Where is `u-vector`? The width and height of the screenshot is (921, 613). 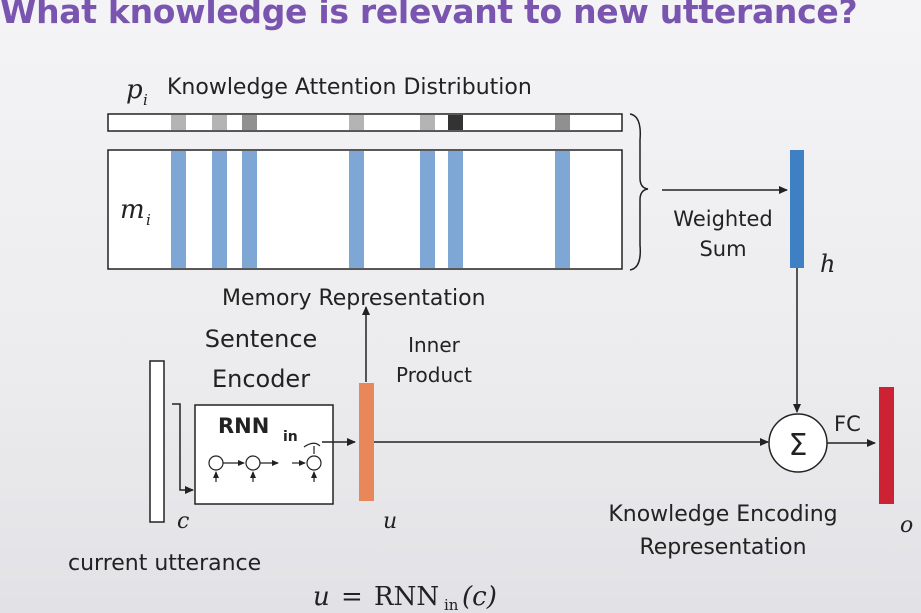 u-vector is located at coordinates (366, 442).